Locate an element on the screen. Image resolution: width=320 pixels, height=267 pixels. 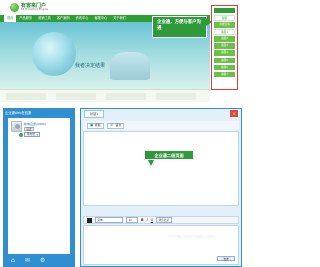
contact-panel-title: 企业通Web在线通 is located at coordinates (18, 113).